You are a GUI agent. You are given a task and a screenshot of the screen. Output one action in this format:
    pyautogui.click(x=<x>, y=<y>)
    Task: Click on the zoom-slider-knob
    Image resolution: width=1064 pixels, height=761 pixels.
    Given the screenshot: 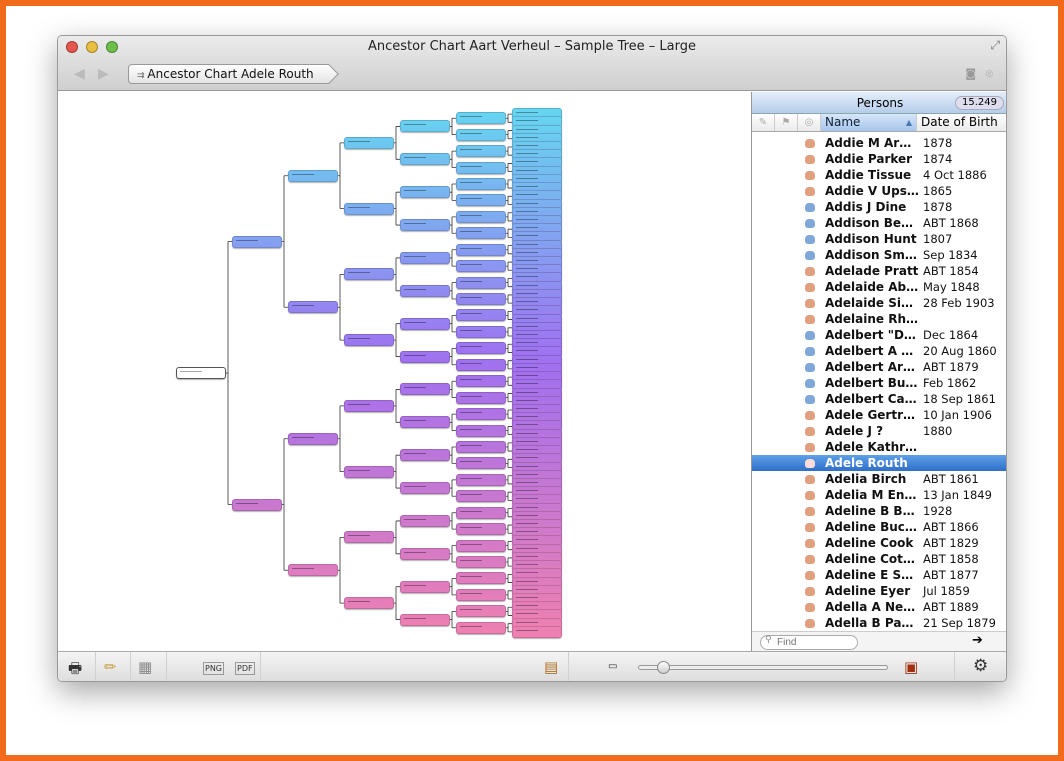 What is the action you would take?
    pyautogui.click(x=663, y=667)
    